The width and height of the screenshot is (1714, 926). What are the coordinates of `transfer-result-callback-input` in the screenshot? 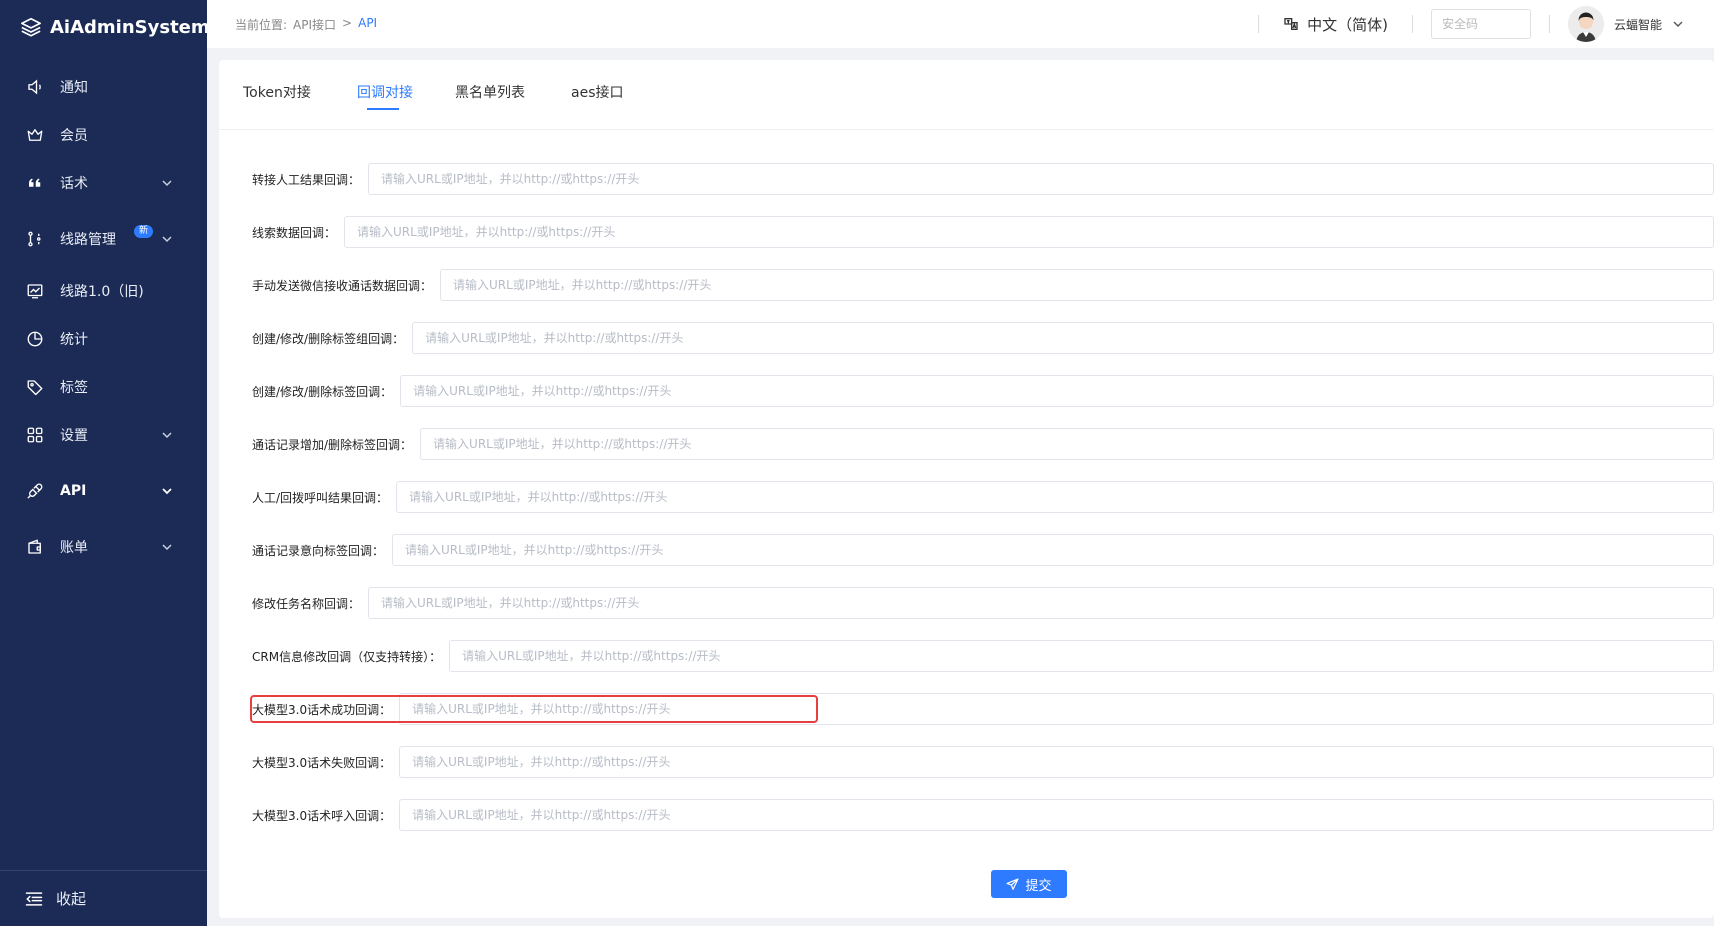 It's located at (1041, 179).